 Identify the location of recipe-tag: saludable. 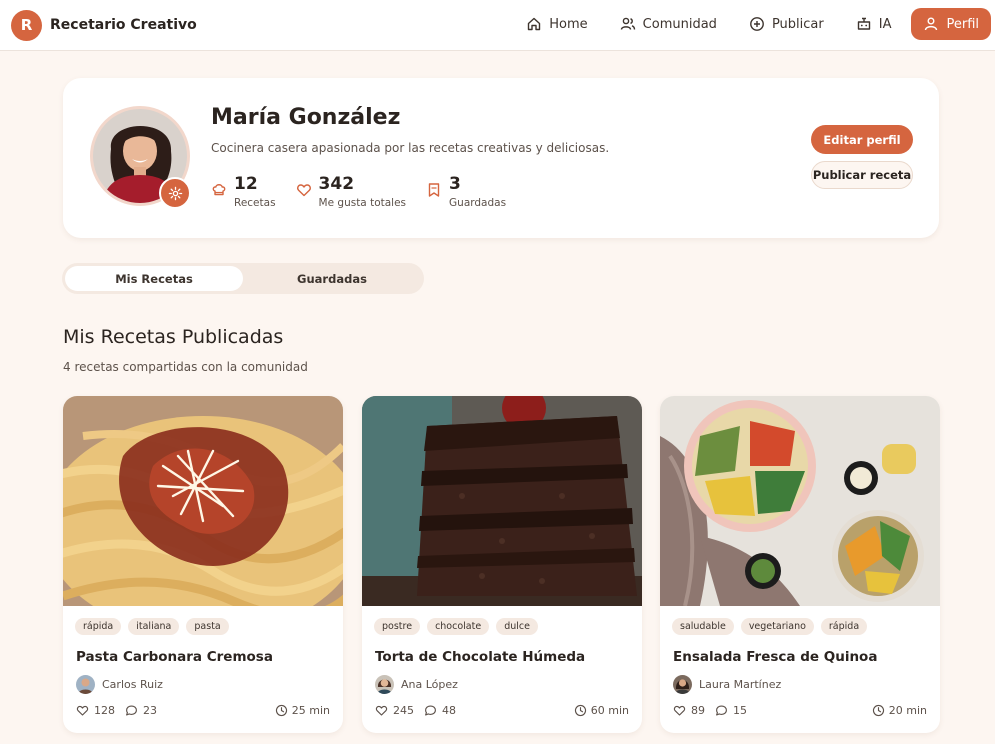
(703, 626).